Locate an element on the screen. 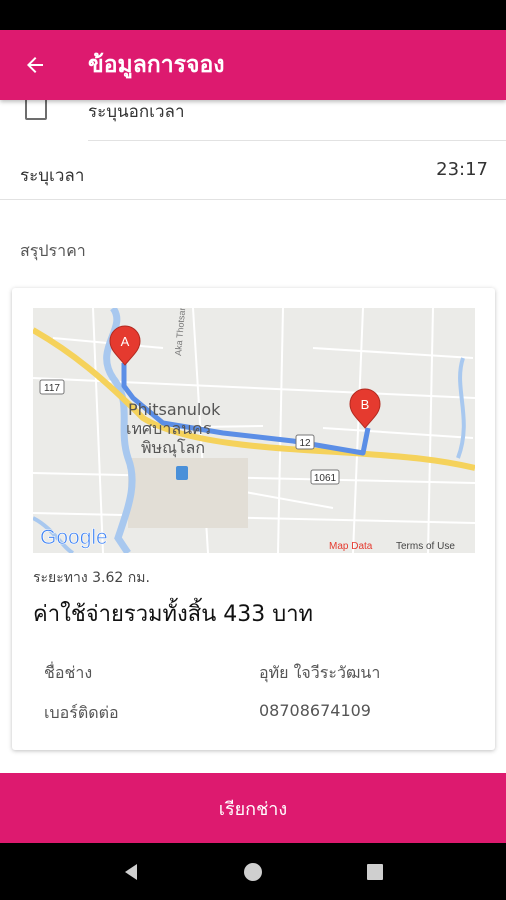 The height and width of the screenshot is (900, 506). city-label-en: Phitsanulok is located at coordinates (174, 409).